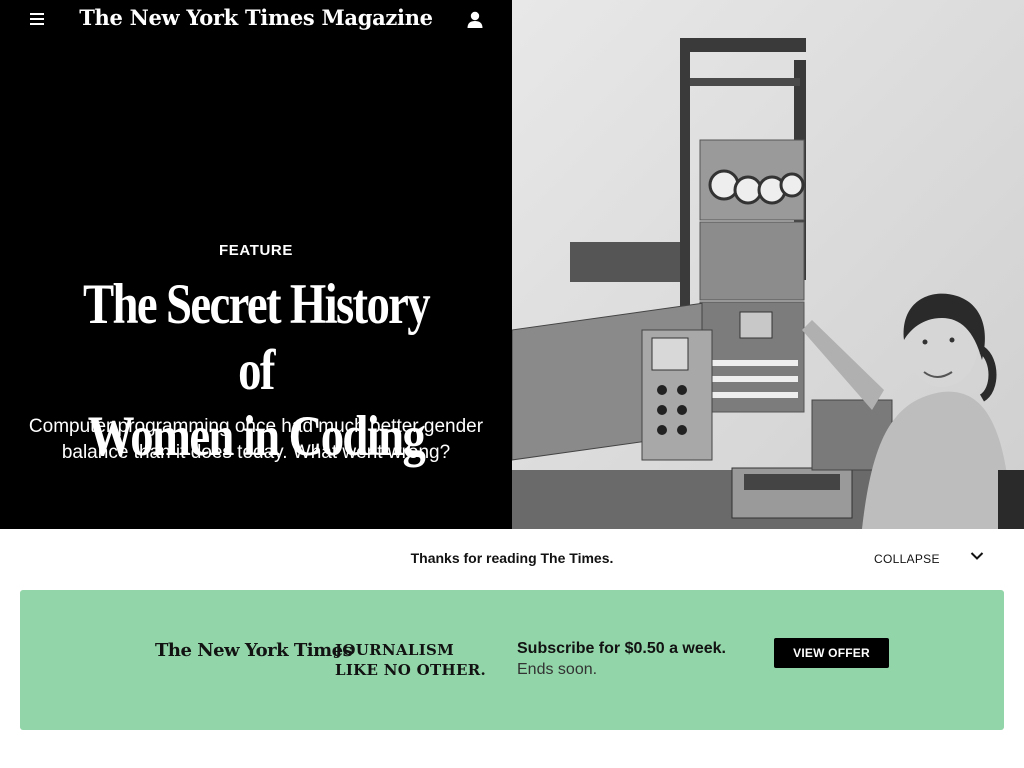  Describe the element at coordinates (256, 250) in the screenshot. I see `article-kicker: FEATURE` at that location.